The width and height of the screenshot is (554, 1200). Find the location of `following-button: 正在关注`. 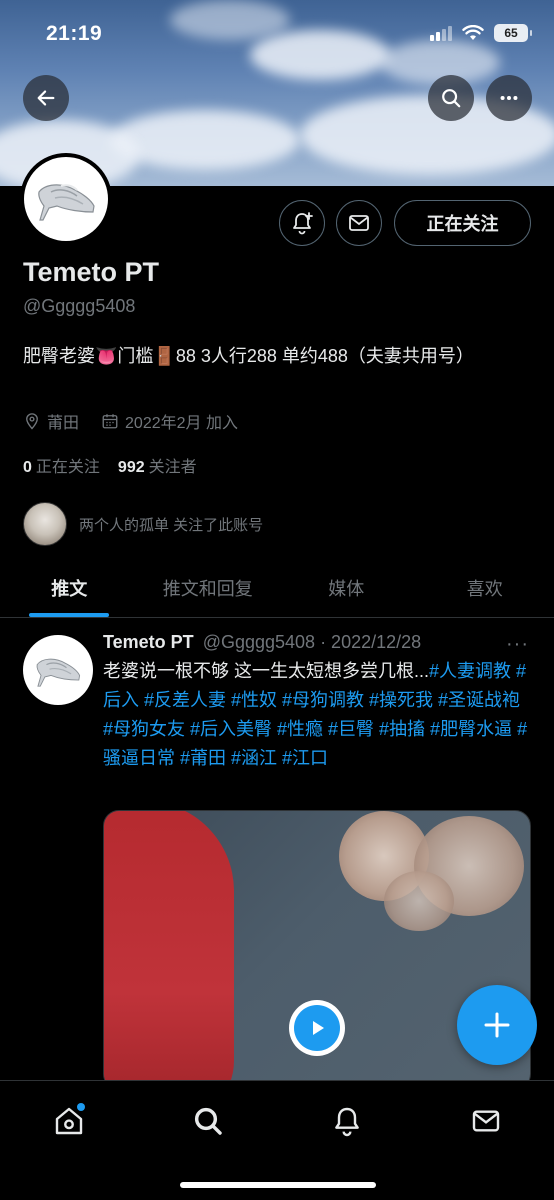

following-button: 正在关注 is located at coordinates (462, 223).